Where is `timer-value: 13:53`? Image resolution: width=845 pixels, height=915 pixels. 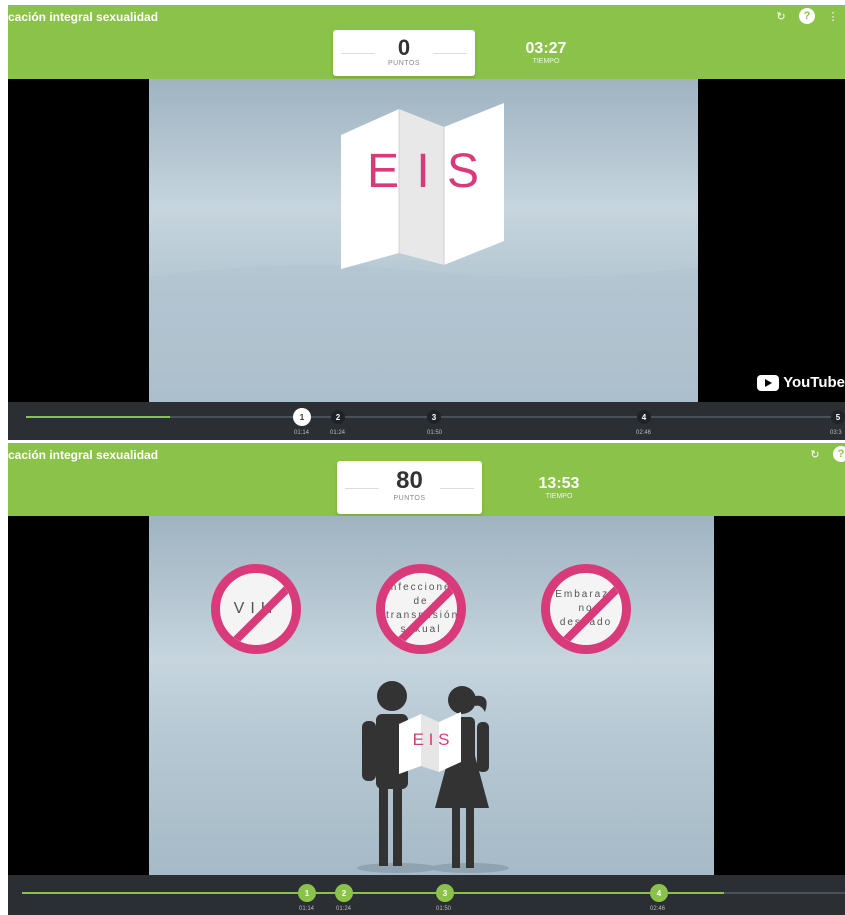 timer-value: 13:53 is located at coordinates (559, 483).